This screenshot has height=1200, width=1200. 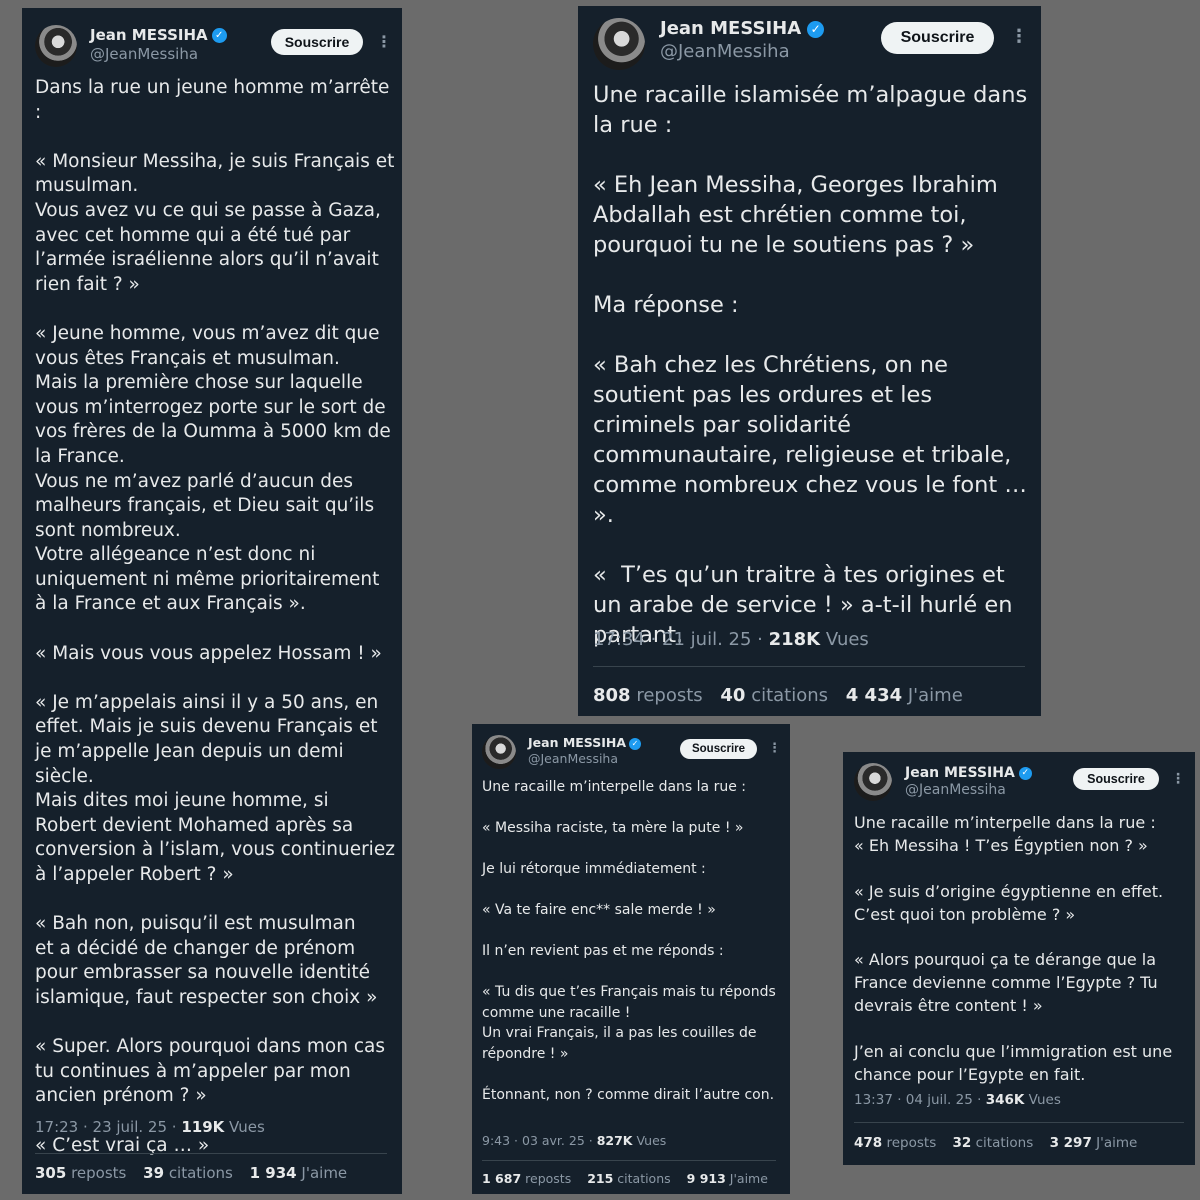 I want to click on quotes-stat: 215 citations, so click(x=628, y=1178).